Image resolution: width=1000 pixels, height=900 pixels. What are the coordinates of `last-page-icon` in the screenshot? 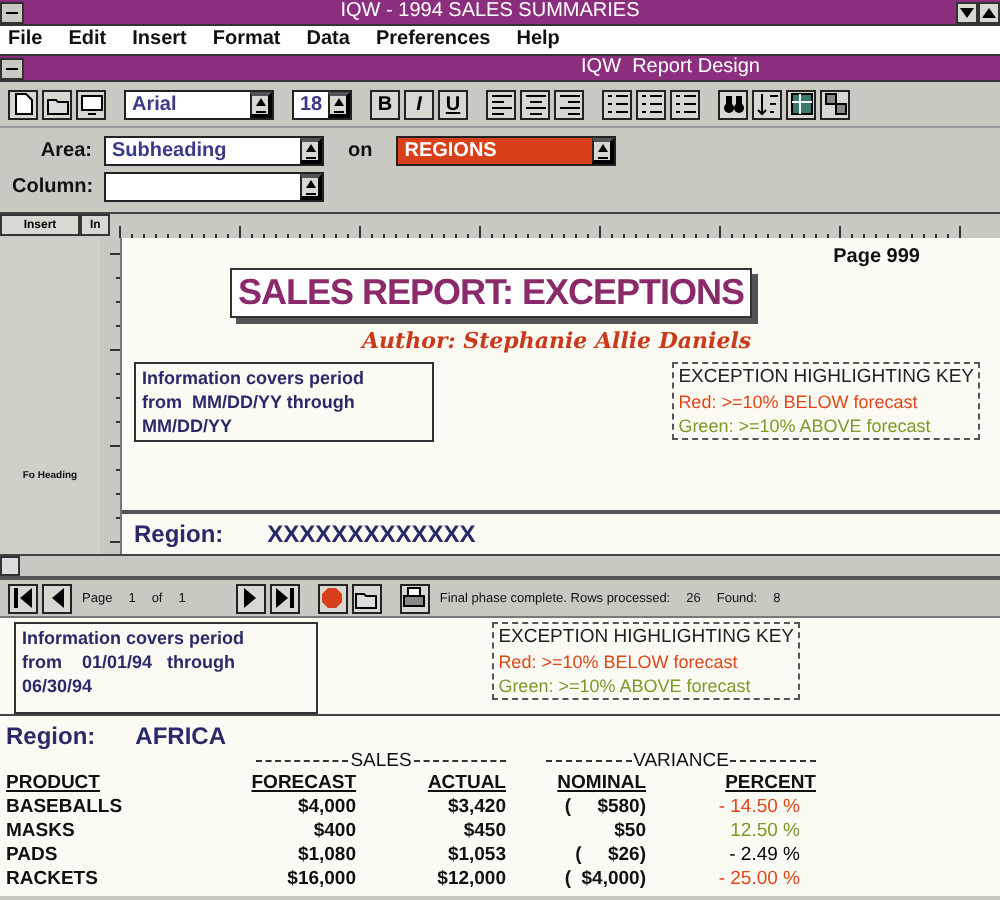 It's located at (284, 598).